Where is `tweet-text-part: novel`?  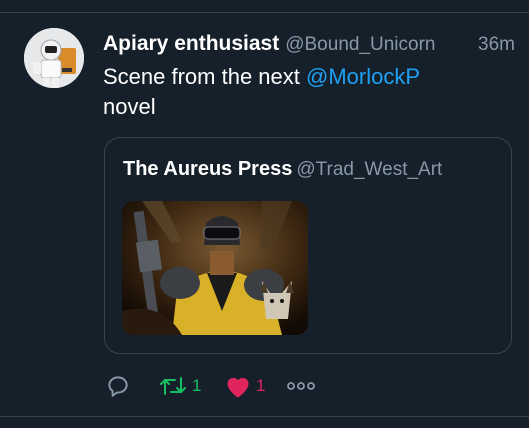
tweet-text-part: novel is located at coordinates (129, 106).